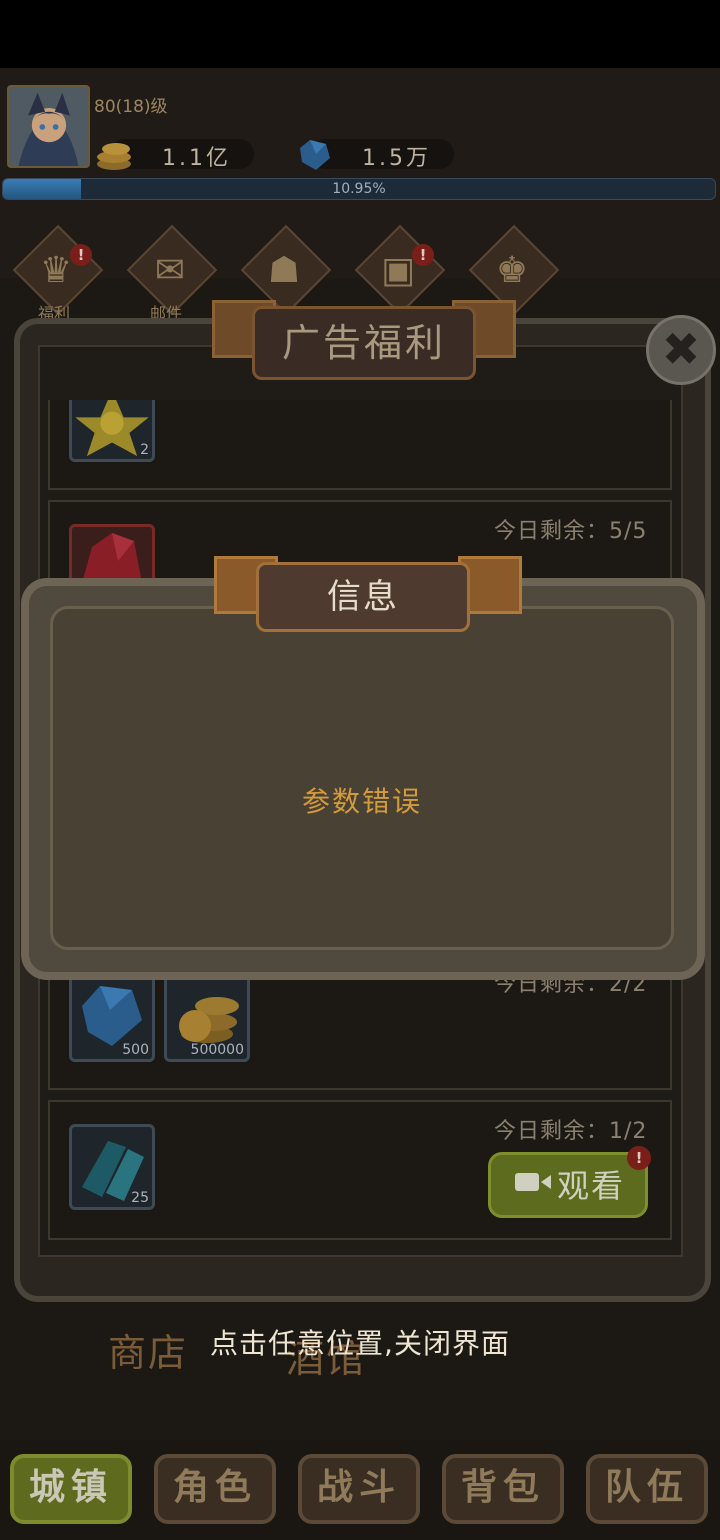 Image resolution: width=720 pixels, height=1540 pixels. I want to click on item-quantity: 2, so click(144, 450).